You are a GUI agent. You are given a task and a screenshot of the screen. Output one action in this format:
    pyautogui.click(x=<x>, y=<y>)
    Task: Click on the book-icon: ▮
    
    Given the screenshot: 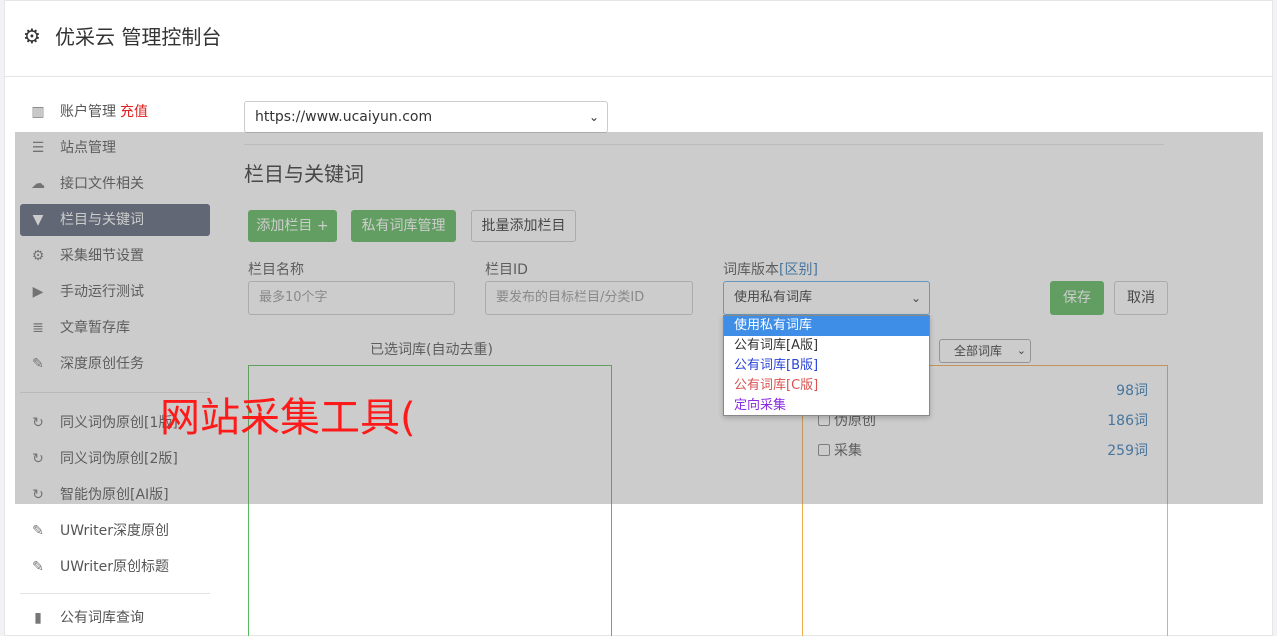 What is the action you would take?
    pyautogui.click(x=38, y=618)
    